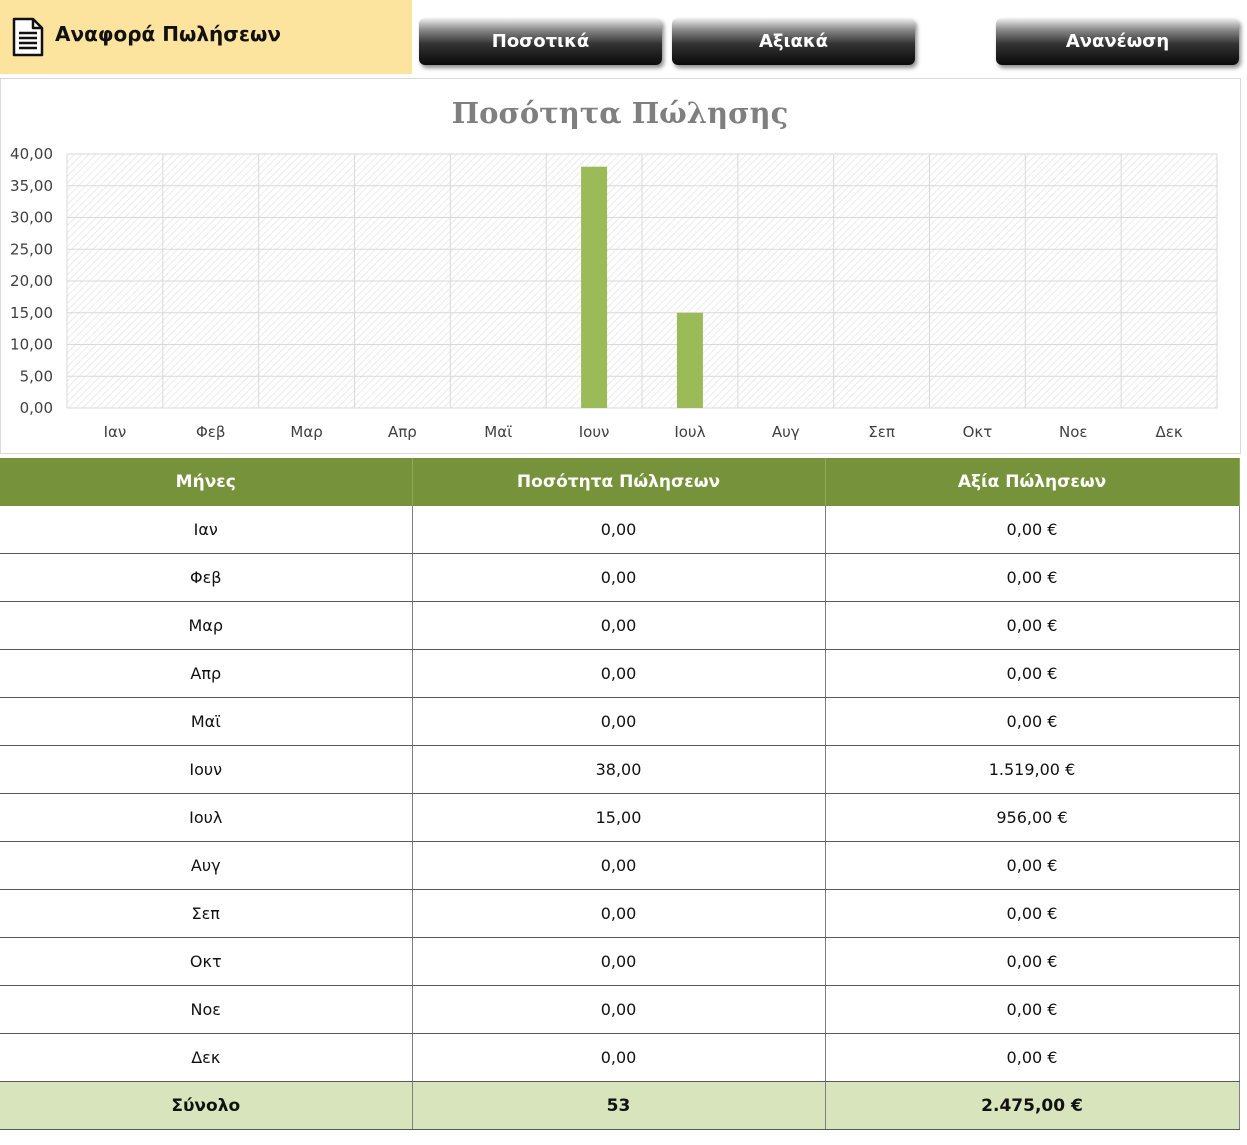 Image resolution: width=1247 pixels, height=1145 pixels. Describe the element at coordinates (881, 432) in the screenshot. I see `x-tick-label: Σεπ` at that location.